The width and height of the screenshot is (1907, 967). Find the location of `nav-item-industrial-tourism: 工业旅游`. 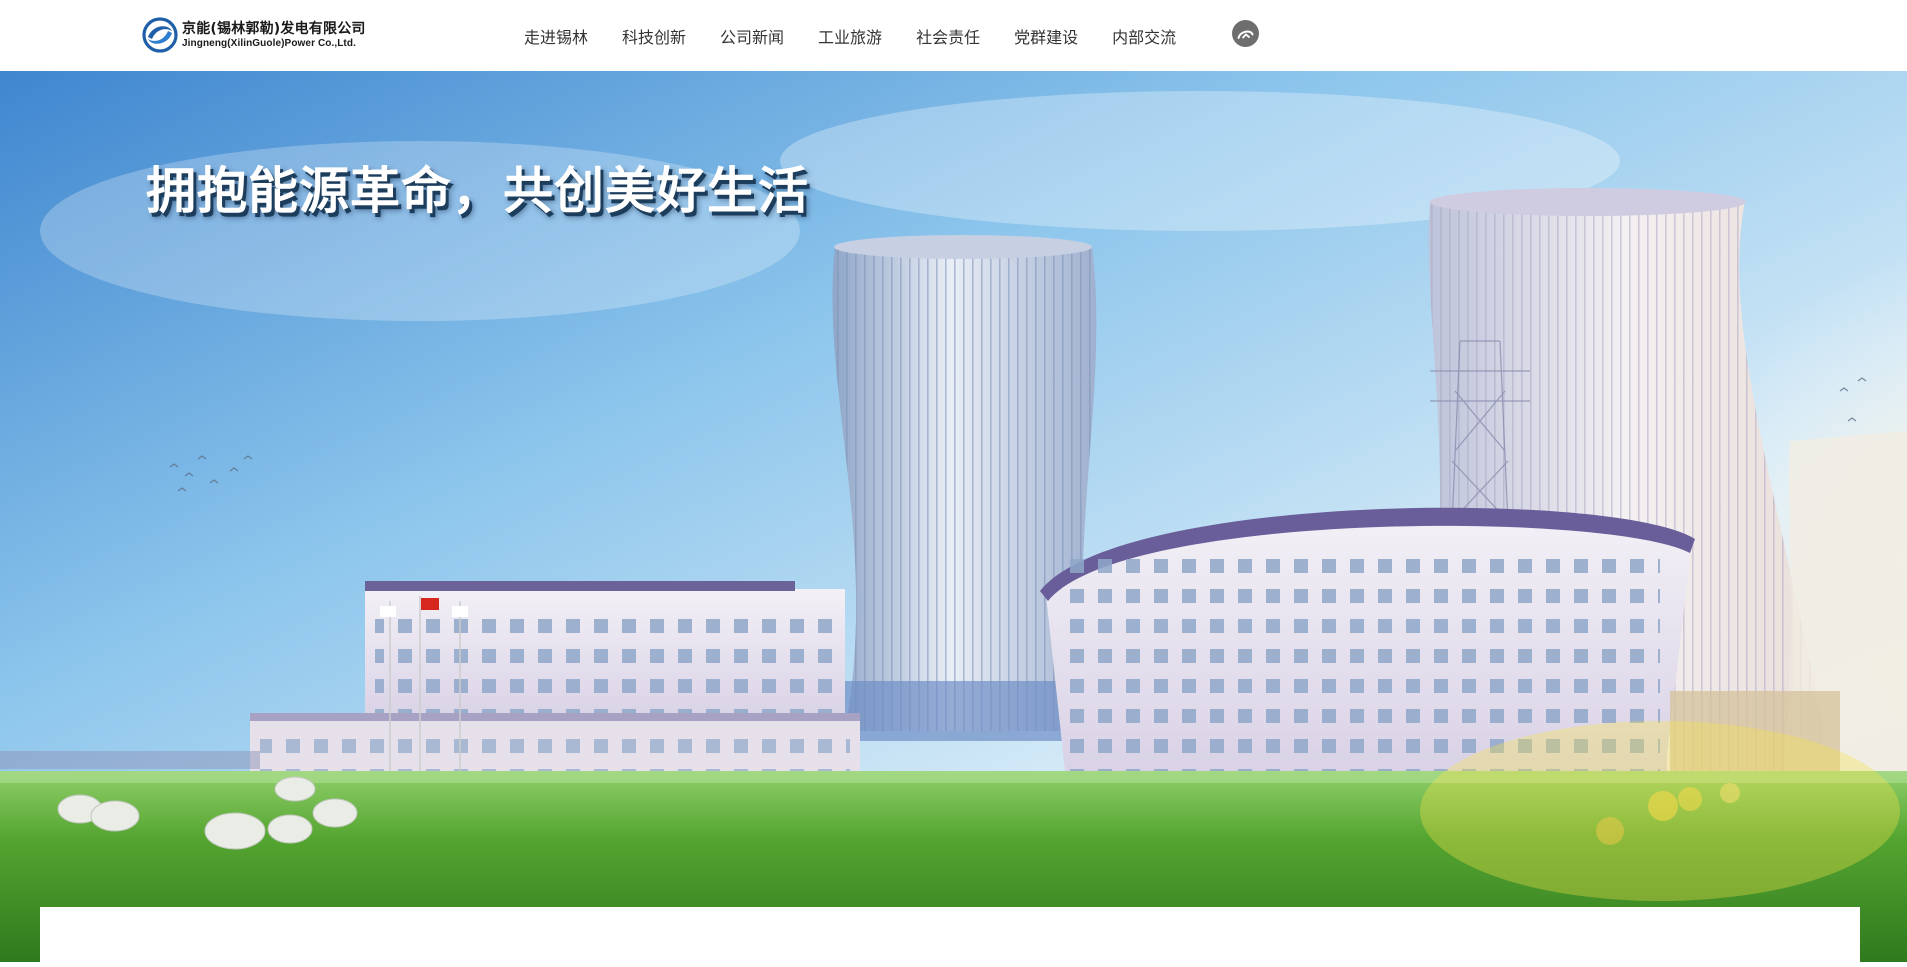

nav-item-industrial-tourism: 工业旅游 is located at coordinates (850, 36).